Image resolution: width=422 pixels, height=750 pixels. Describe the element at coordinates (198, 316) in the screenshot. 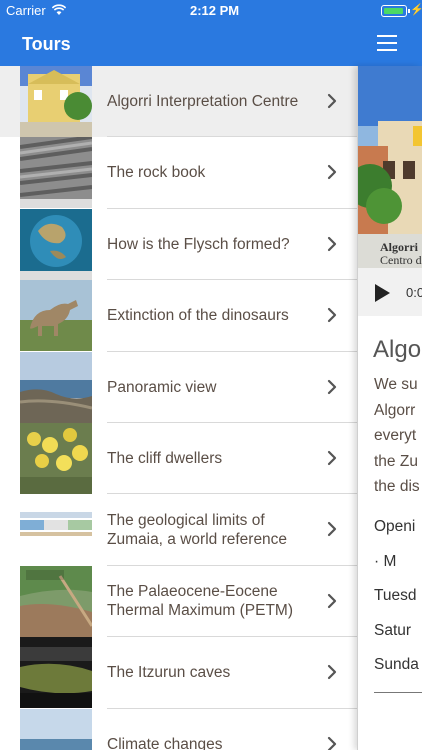

I see `tour-label: Extinction of the dinosaurs` at that location.